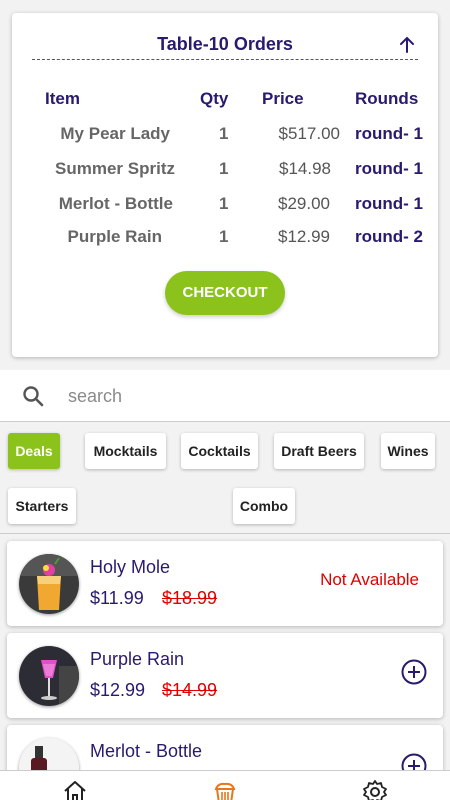 The width and height of the screenshot is (450, 800). I want to click on menu-item-card: Holy Mole $11.99 $18.99 Not Available, so click(225, 583).